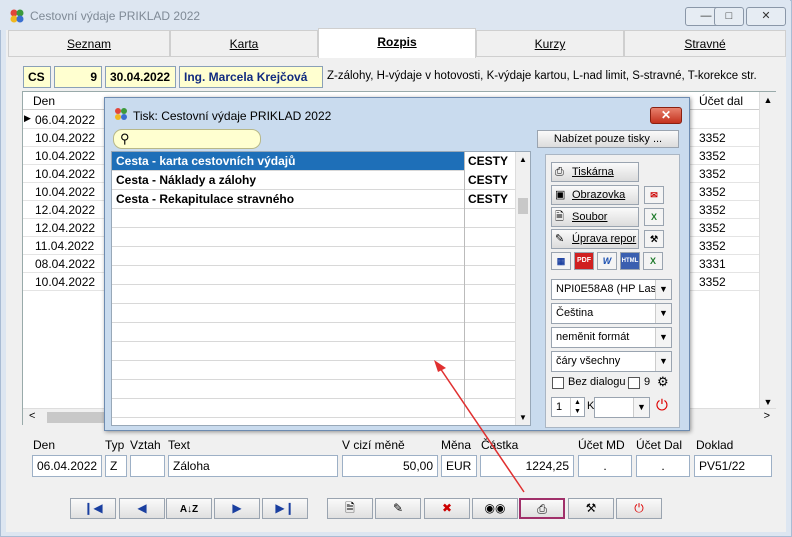 Image resolution: width=792 pixels, height=537 pixels. I want to click on prev-record-button: ◀, so click(142, 508).